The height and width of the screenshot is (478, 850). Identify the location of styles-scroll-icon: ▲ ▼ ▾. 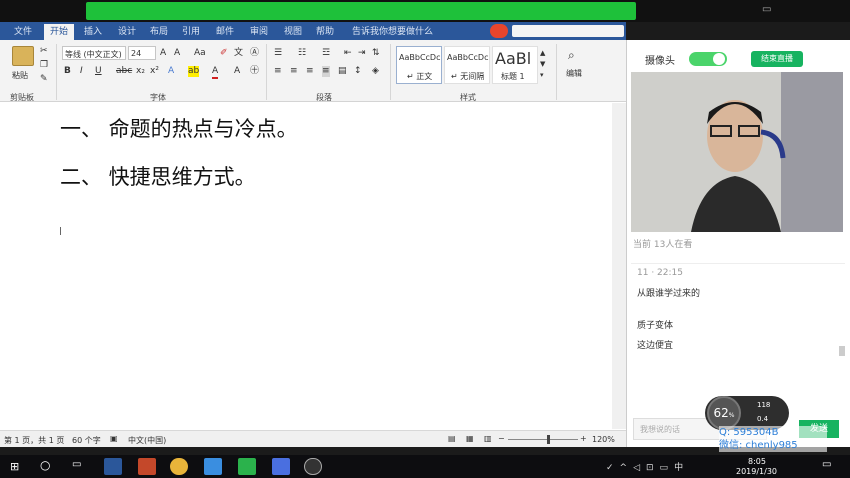
(542, 64).